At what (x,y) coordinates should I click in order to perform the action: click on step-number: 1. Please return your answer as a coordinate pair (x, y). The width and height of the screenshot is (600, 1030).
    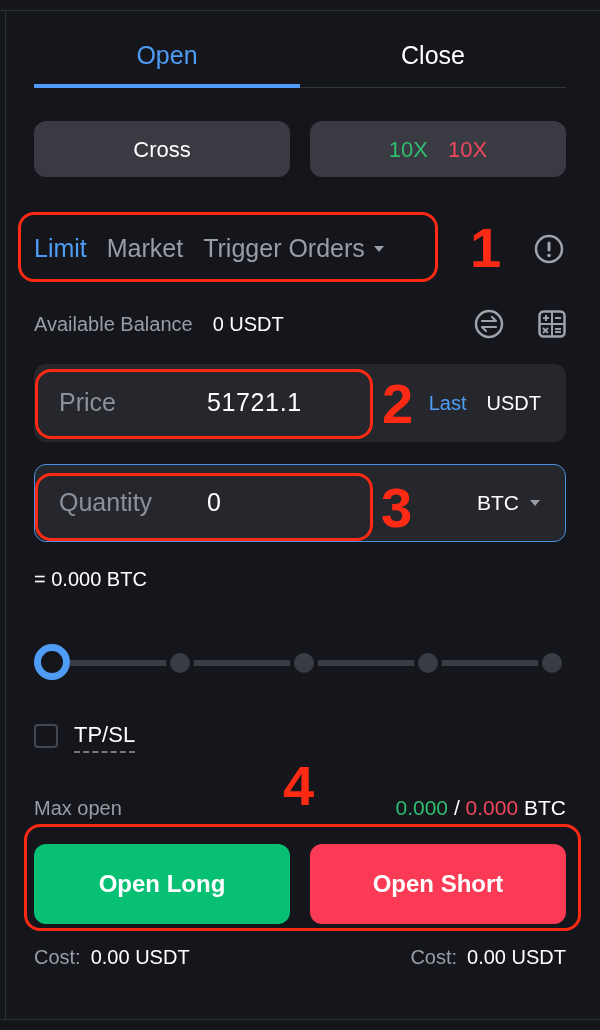
    Looking at the image, I should click on (486, 248).